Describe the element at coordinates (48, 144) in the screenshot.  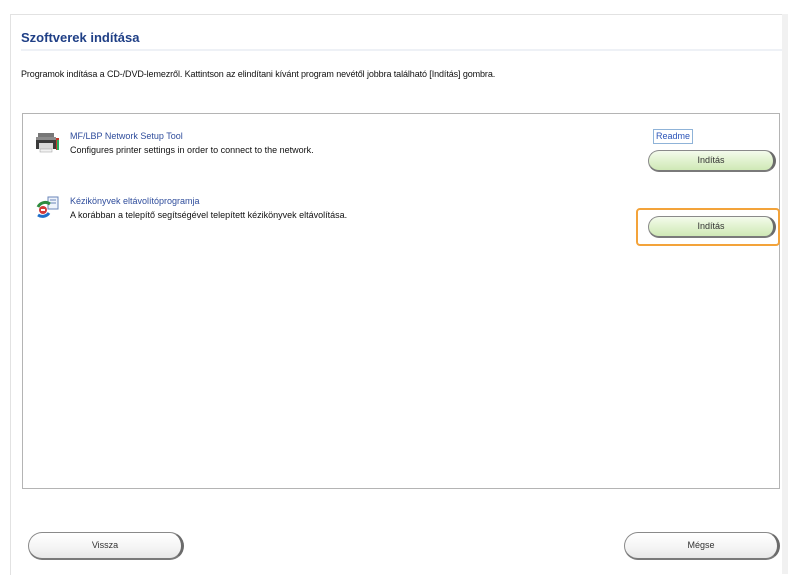
I see `printer-network-icon` at that location.